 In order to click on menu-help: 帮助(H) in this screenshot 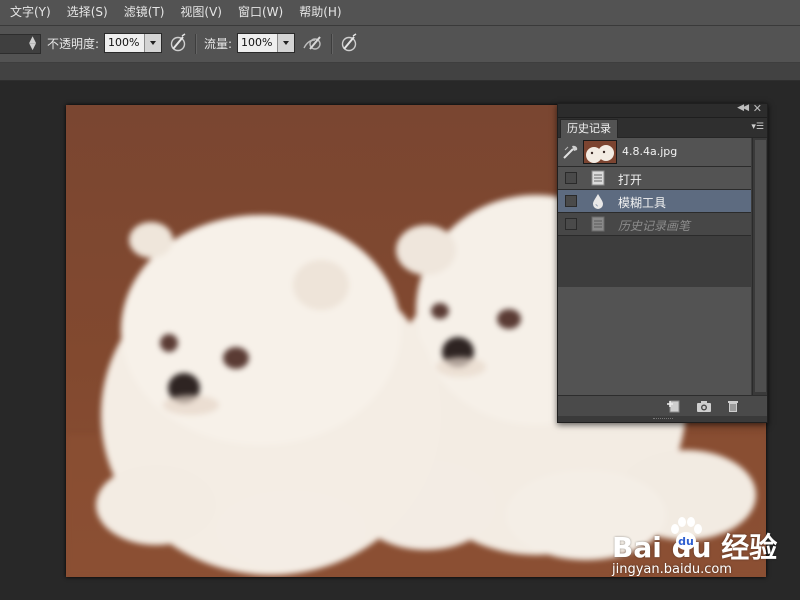, I will do `click(320, 12)`.